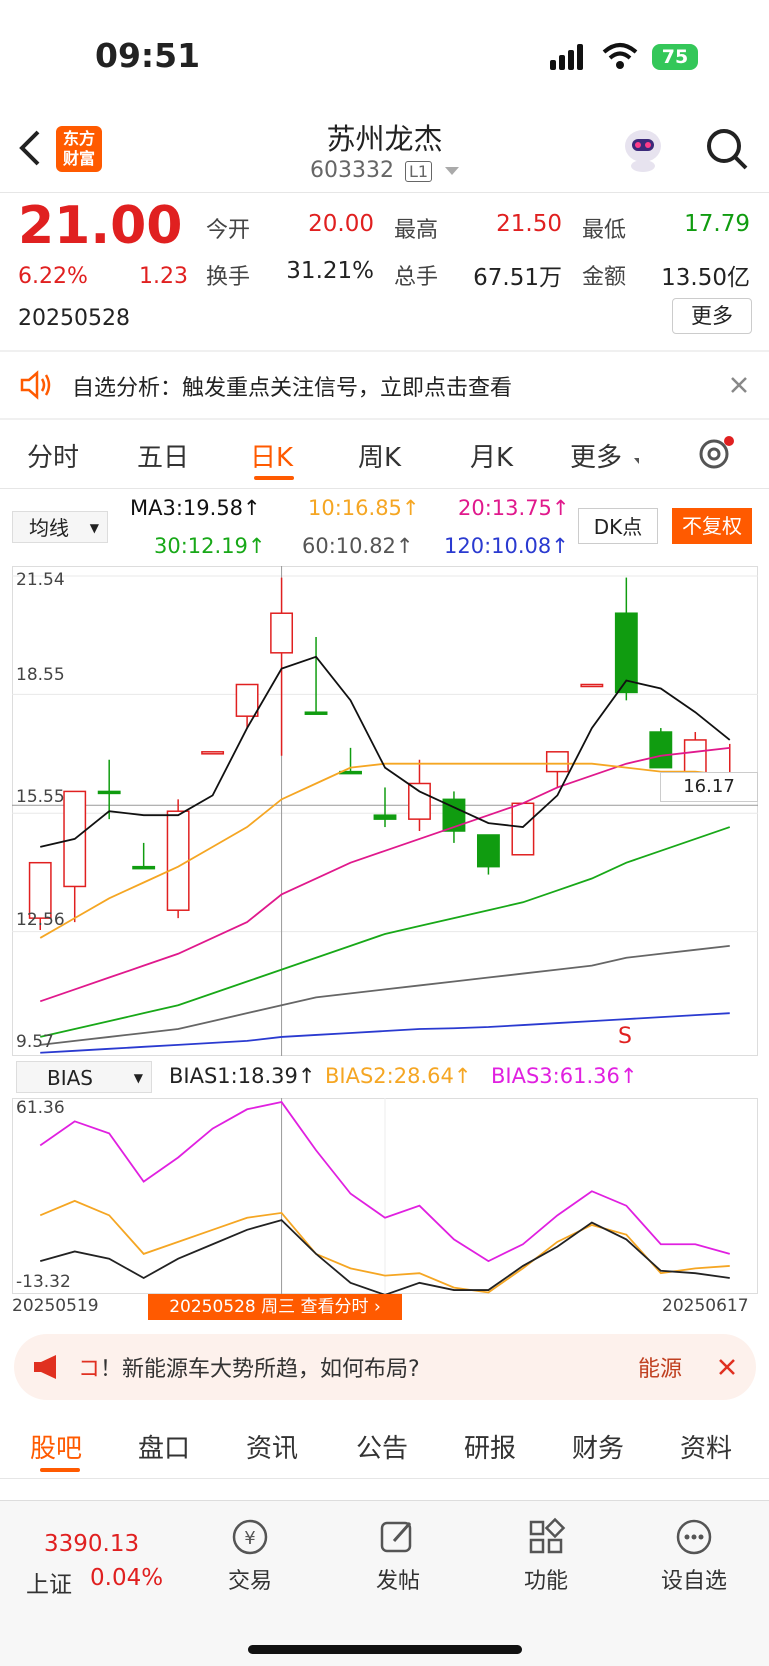  Describe the element at coordinates (351, 170) in the screenshot. I see `stock-code: 603332` at that location.